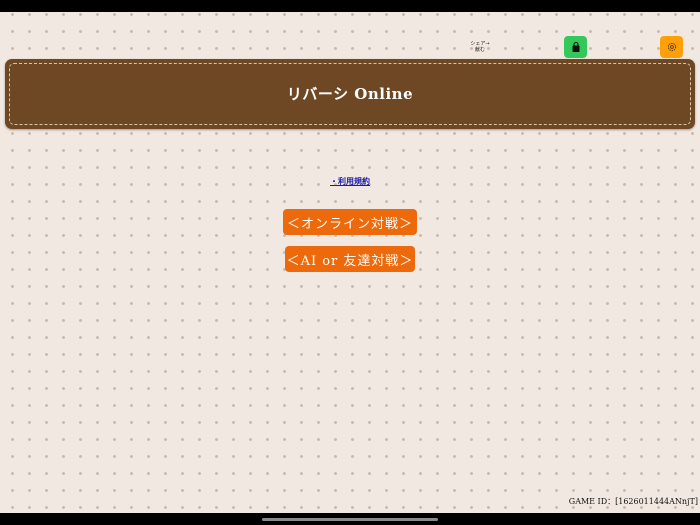 The width and height of the screenshot is (700, 525). Describe the element at coordinates (350, 6) in the screenshot. I see `status-bar` at that location.